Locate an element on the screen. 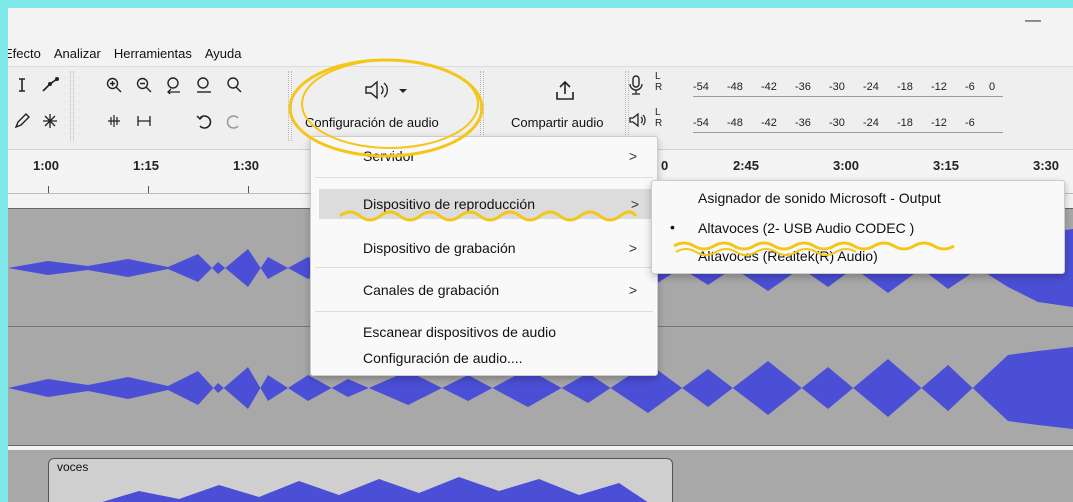  ruler-tick: 1:30 is located at coordinates (246, 165).